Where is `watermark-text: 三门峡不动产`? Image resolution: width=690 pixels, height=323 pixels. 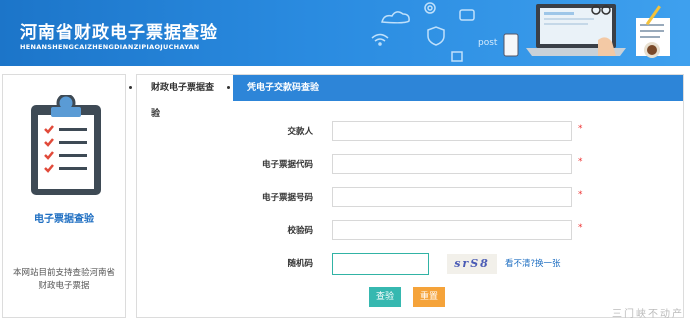 watermark-text: 三门峡不动产 is located at coordinates (648, 314).